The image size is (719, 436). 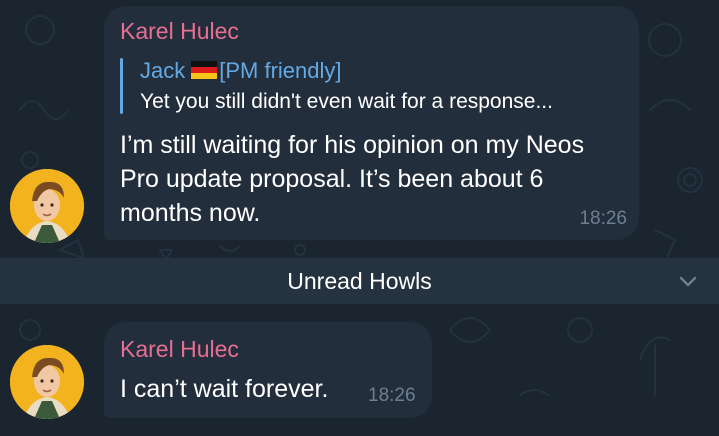 What do you see at coordinates (688, 281) in the screenshot?
I see `chevron-down-icon` at bounding box center [688, 281].